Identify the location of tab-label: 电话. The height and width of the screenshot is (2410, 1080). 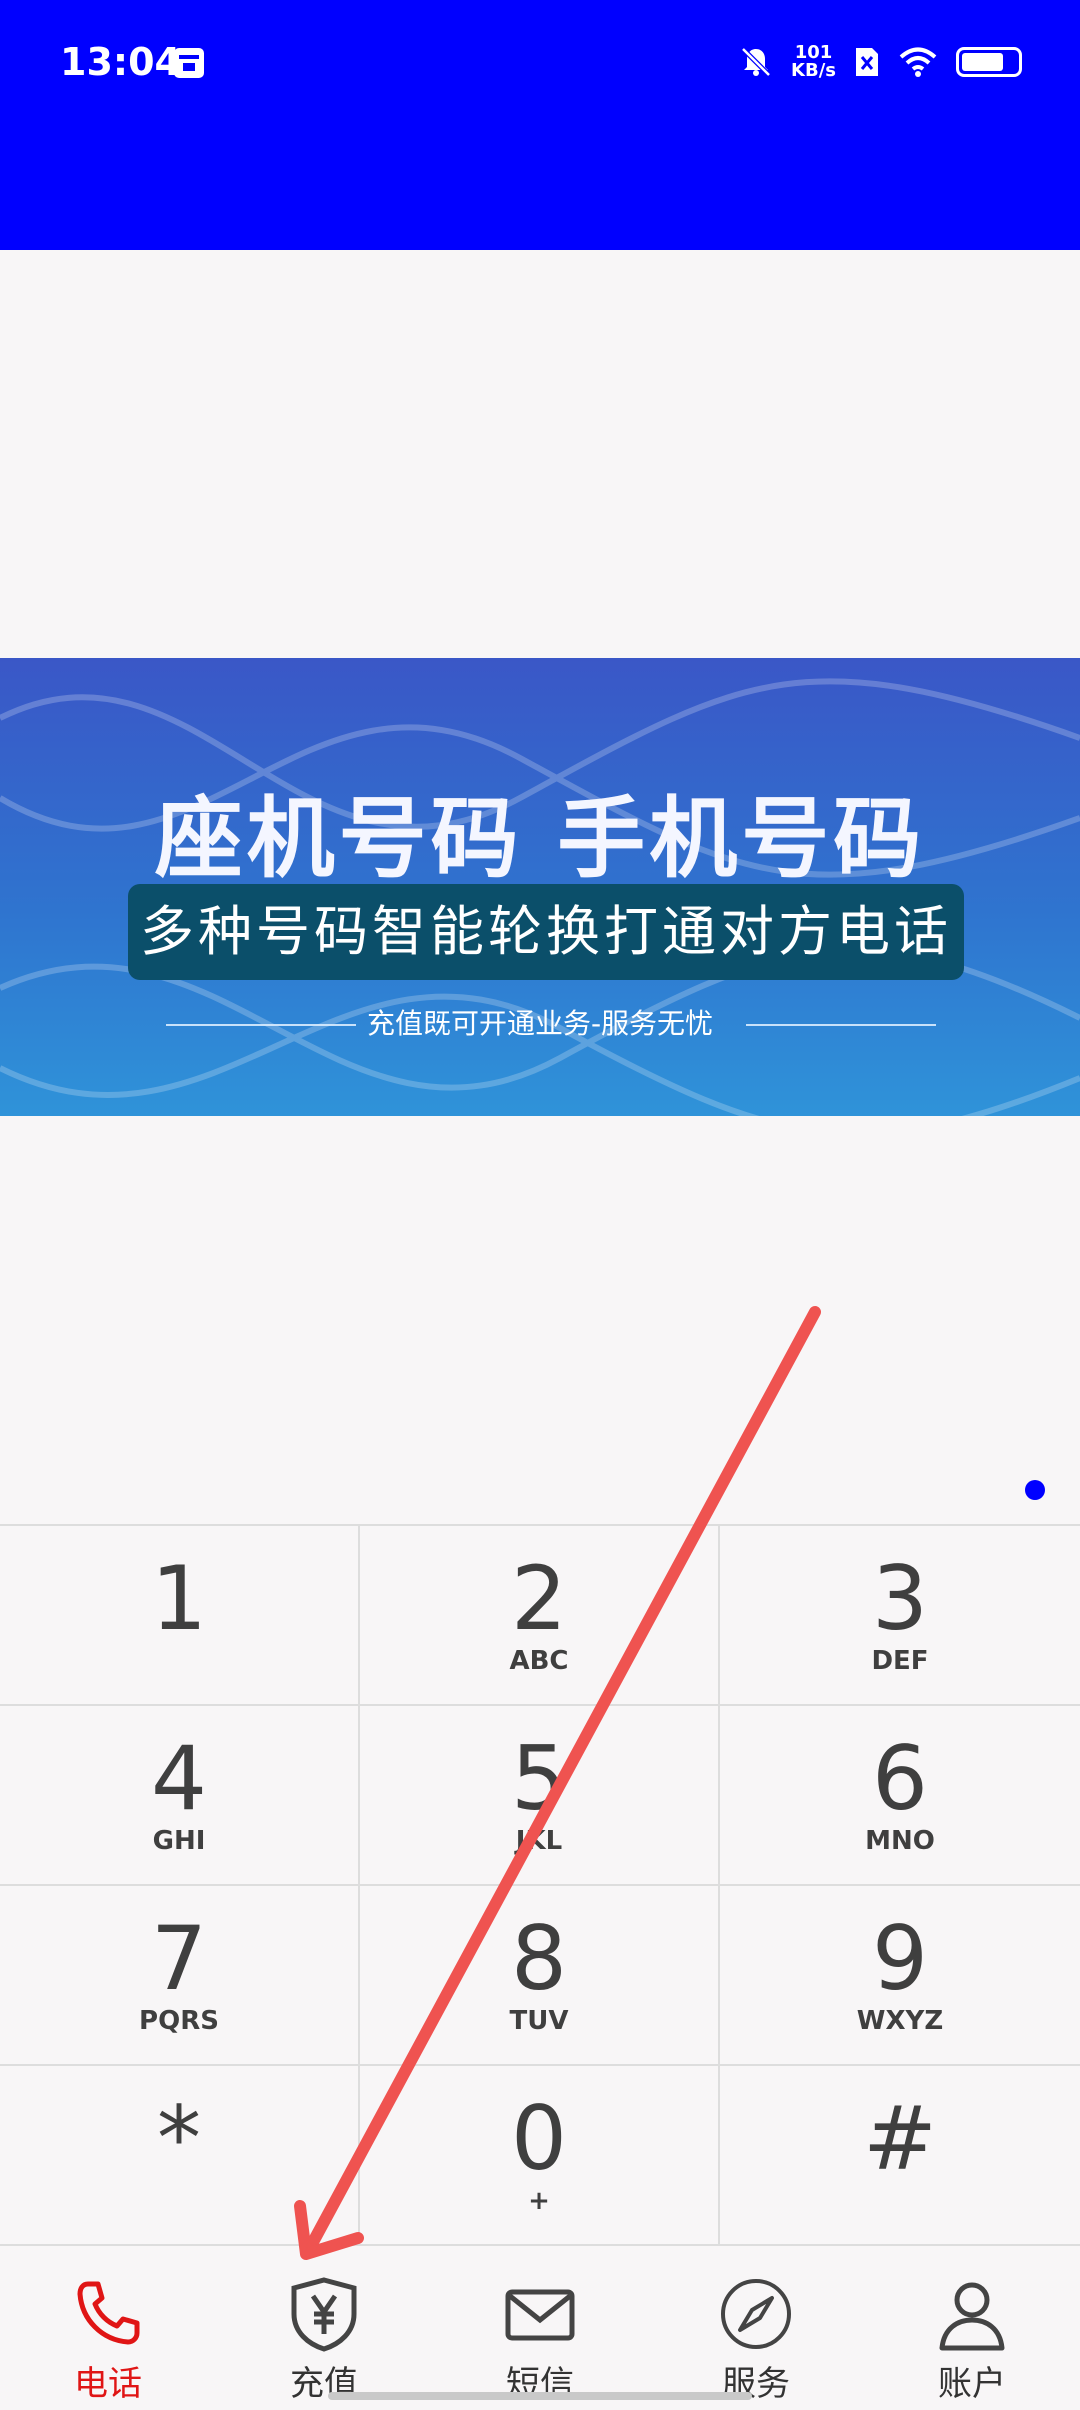
(108, 2384).